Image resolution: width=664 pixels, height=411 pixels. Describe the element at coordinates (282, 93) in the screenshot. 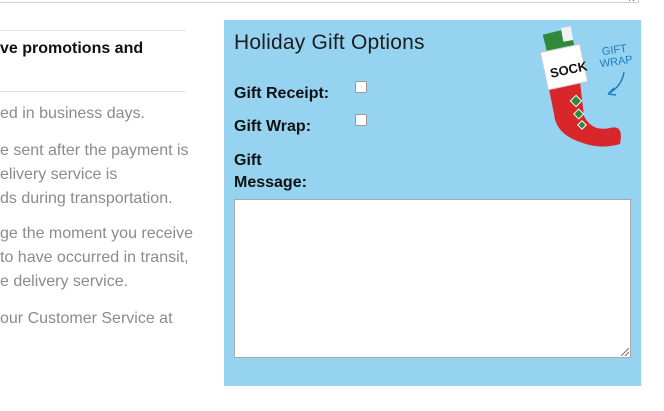

I see `gift-receipt-label: Gift Receipt:` at that location.